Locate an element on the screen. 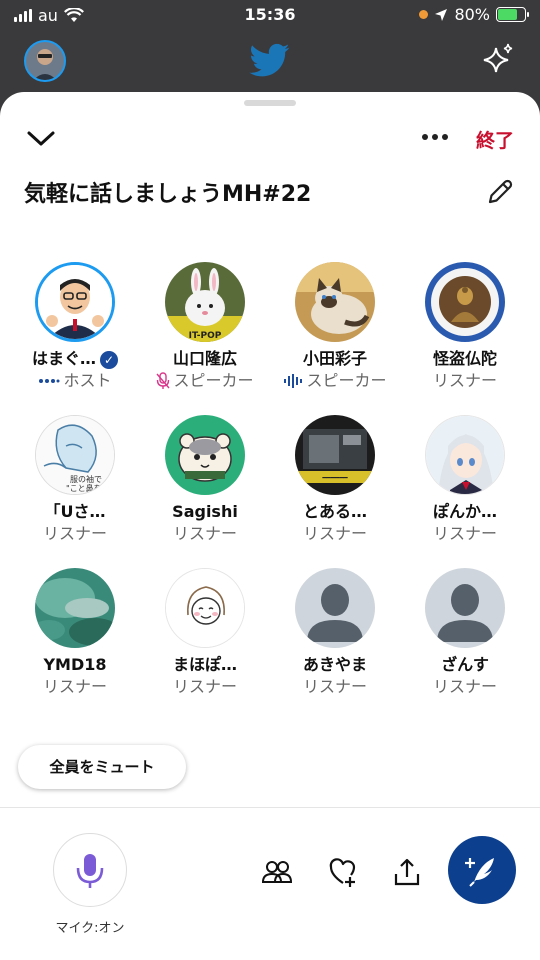 The height and width of the screenshot is (960, 540). microphone-icon is located at coordinates (90, 871).